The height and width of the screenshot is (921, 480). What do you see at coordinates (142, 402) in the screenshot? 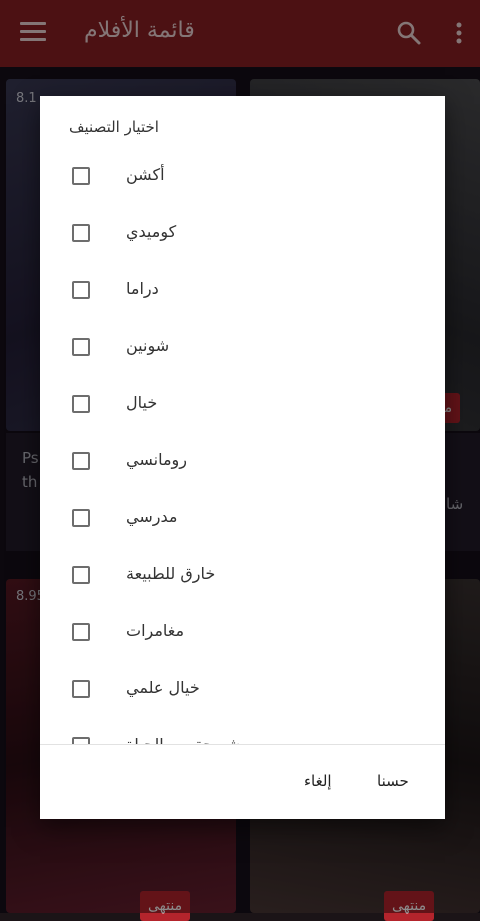
I see `category-label: خيال` at bounding box center [142, 402].